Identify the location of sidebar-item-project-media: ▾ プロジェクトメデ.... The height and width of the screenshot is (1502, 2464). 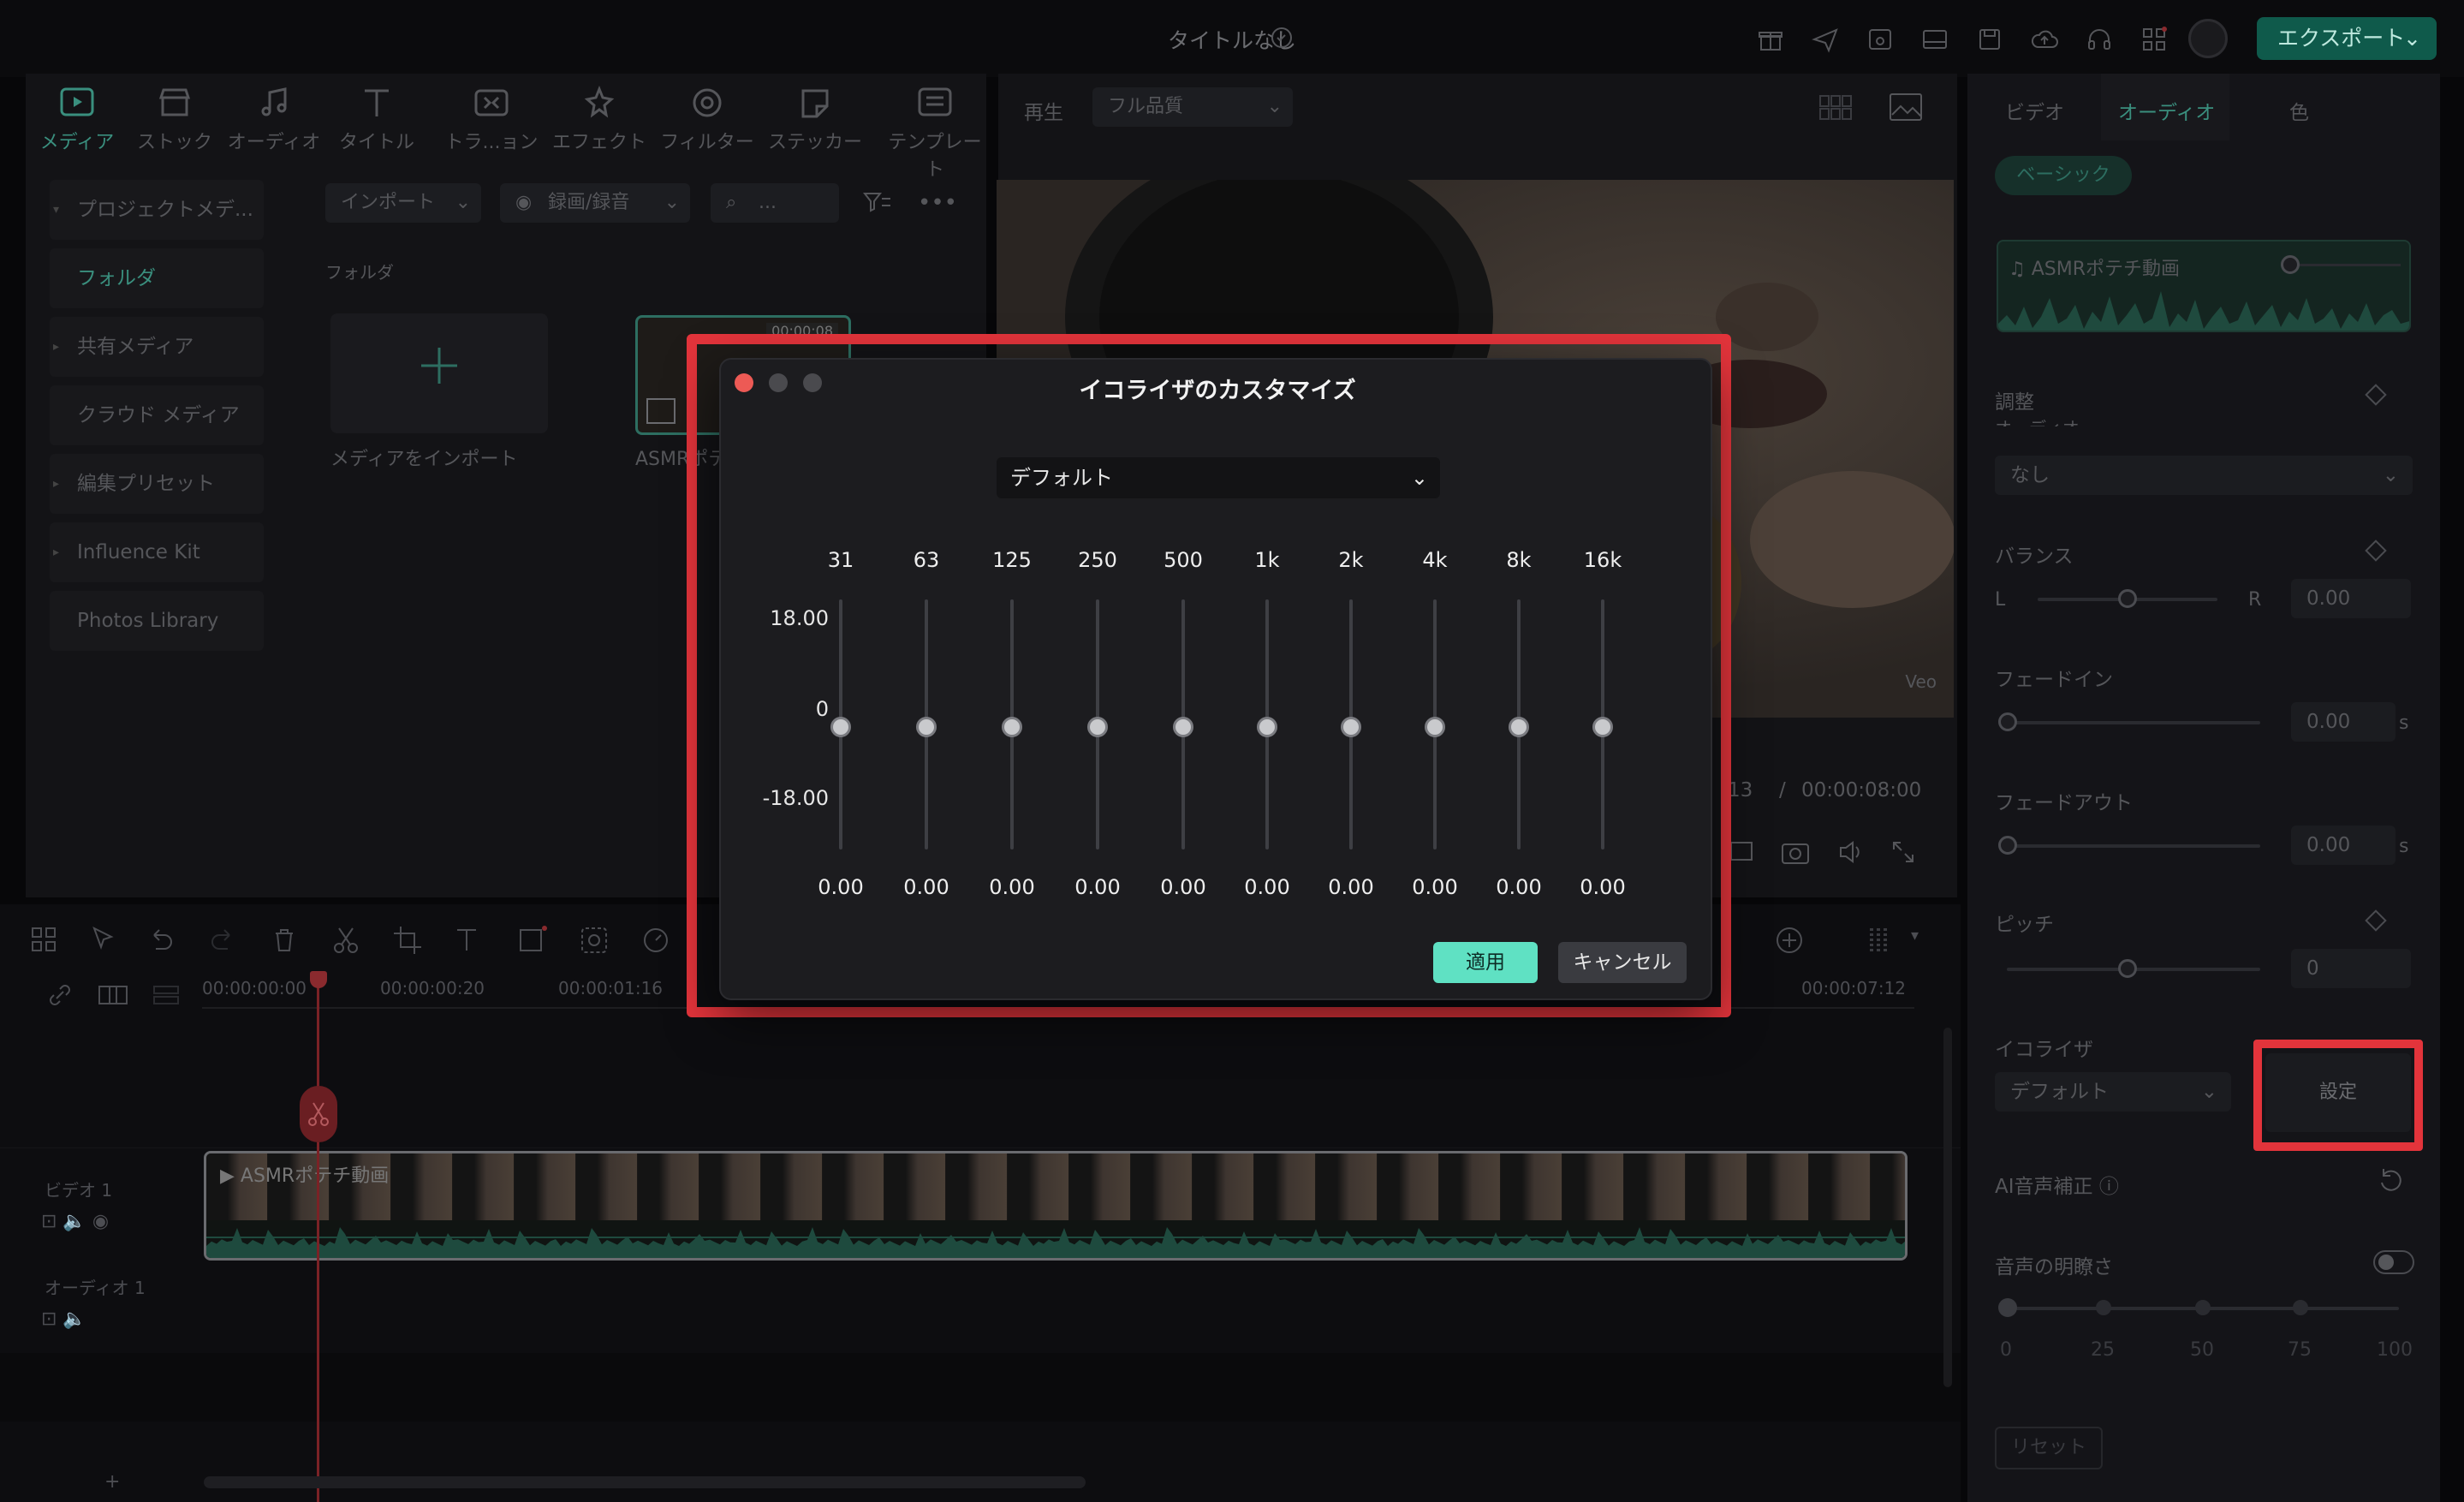
(157, 210).